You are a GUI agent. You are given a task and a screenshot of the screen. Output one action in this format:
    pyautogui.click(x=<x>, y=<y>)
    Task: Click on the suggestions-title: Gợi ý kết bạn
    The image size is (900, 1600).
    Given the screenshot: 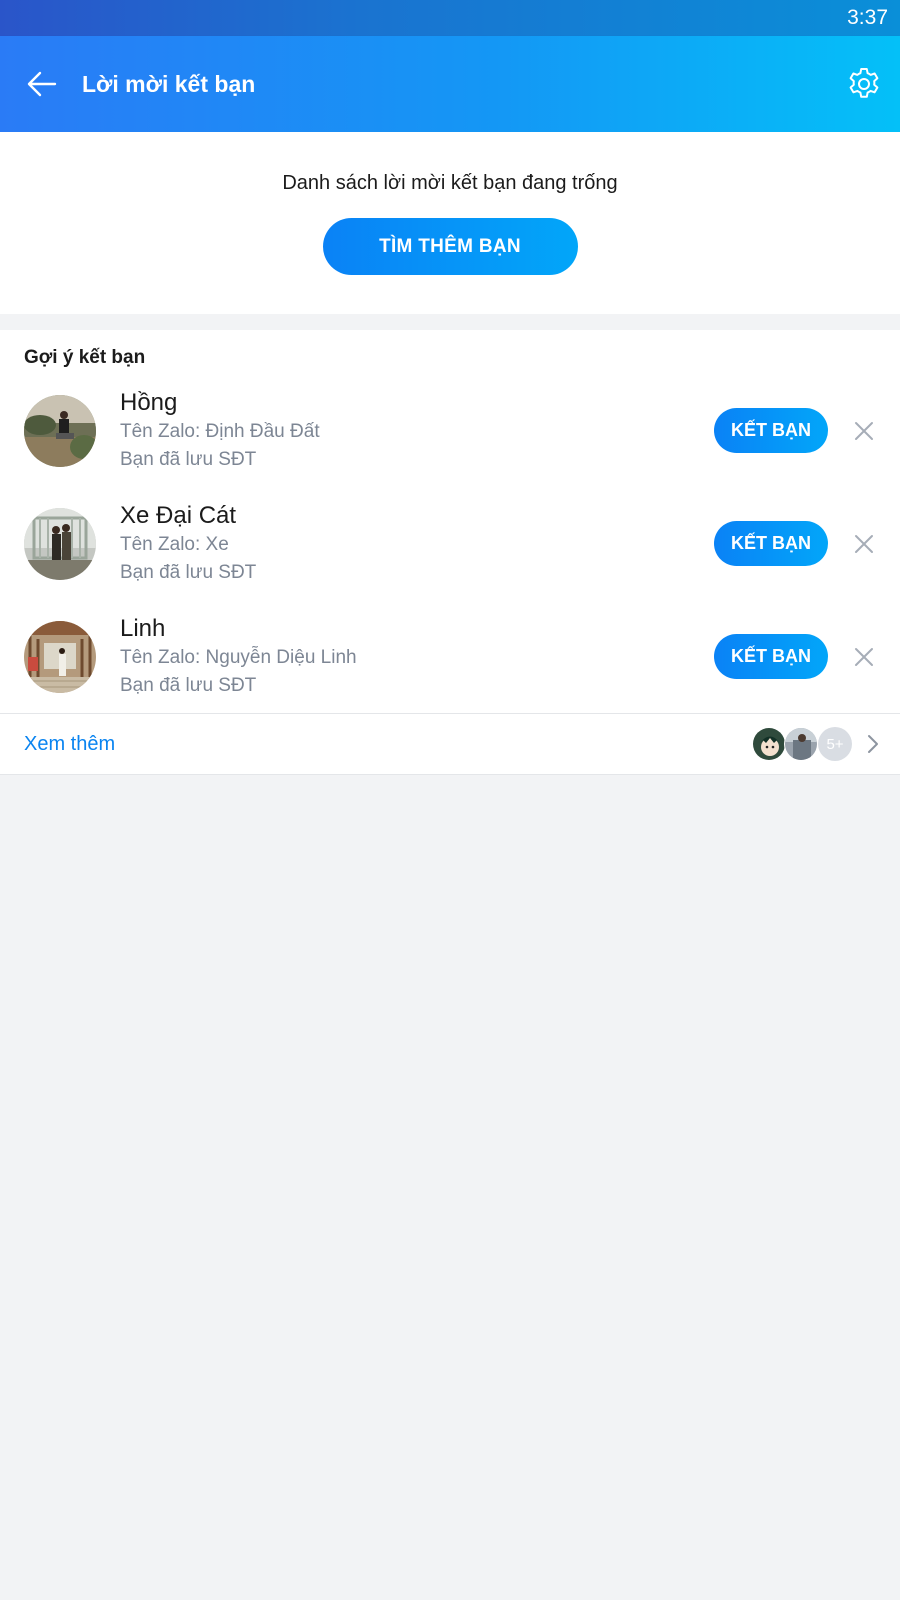 What is the action you would take?
    pyautogui.click(x=85, y=357)
    